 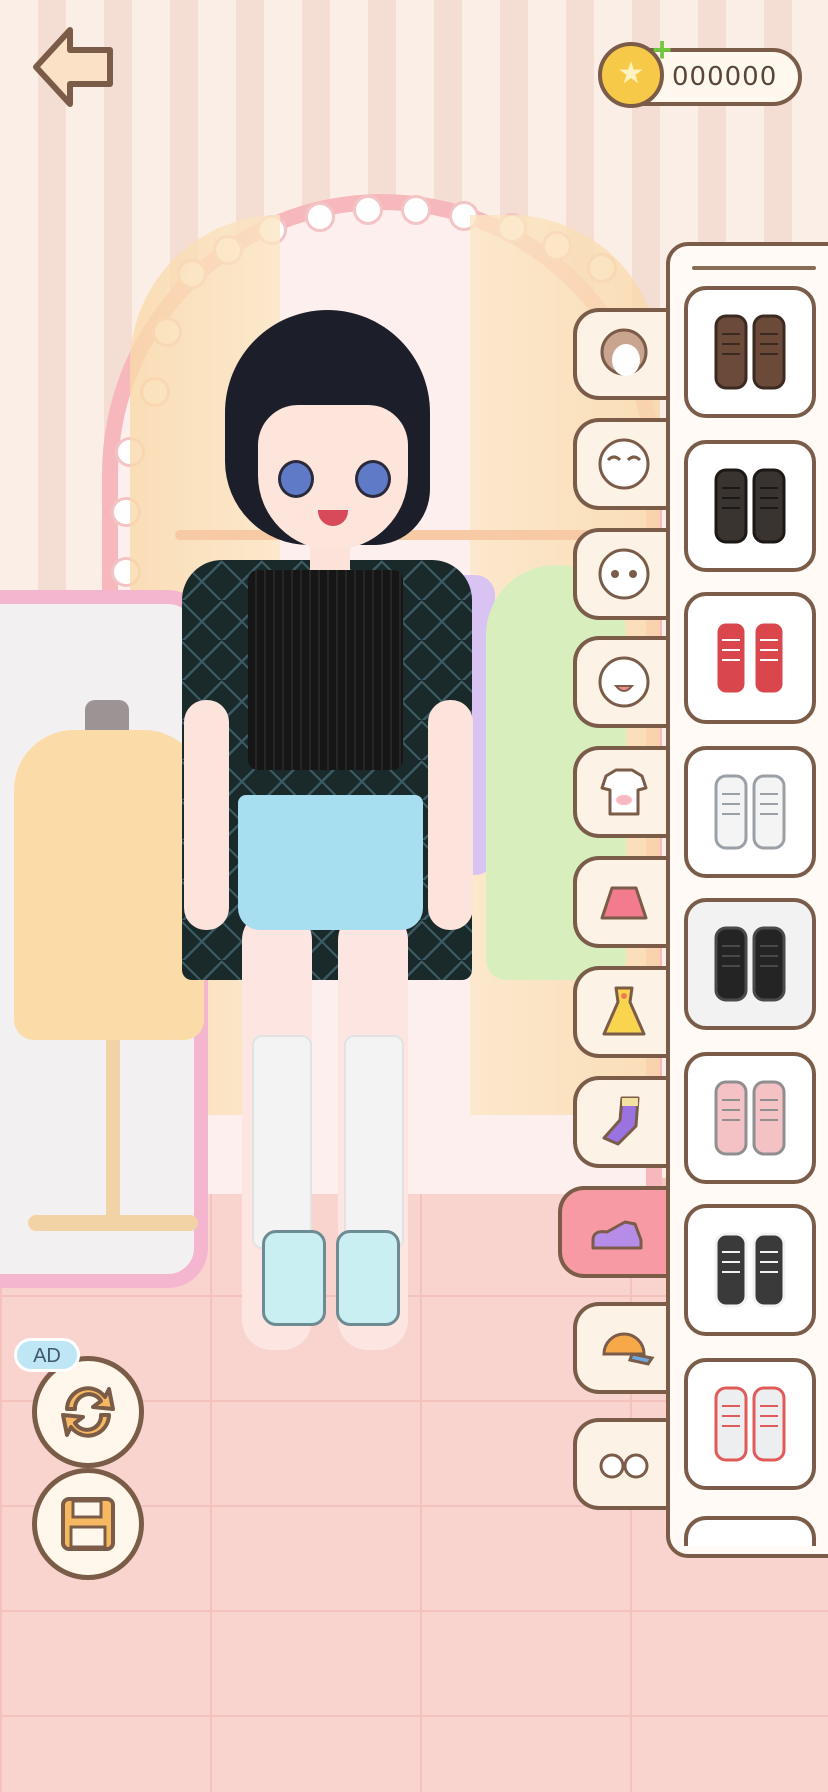 I want to click on save-outfit-button, so click(x=88, y=1524).